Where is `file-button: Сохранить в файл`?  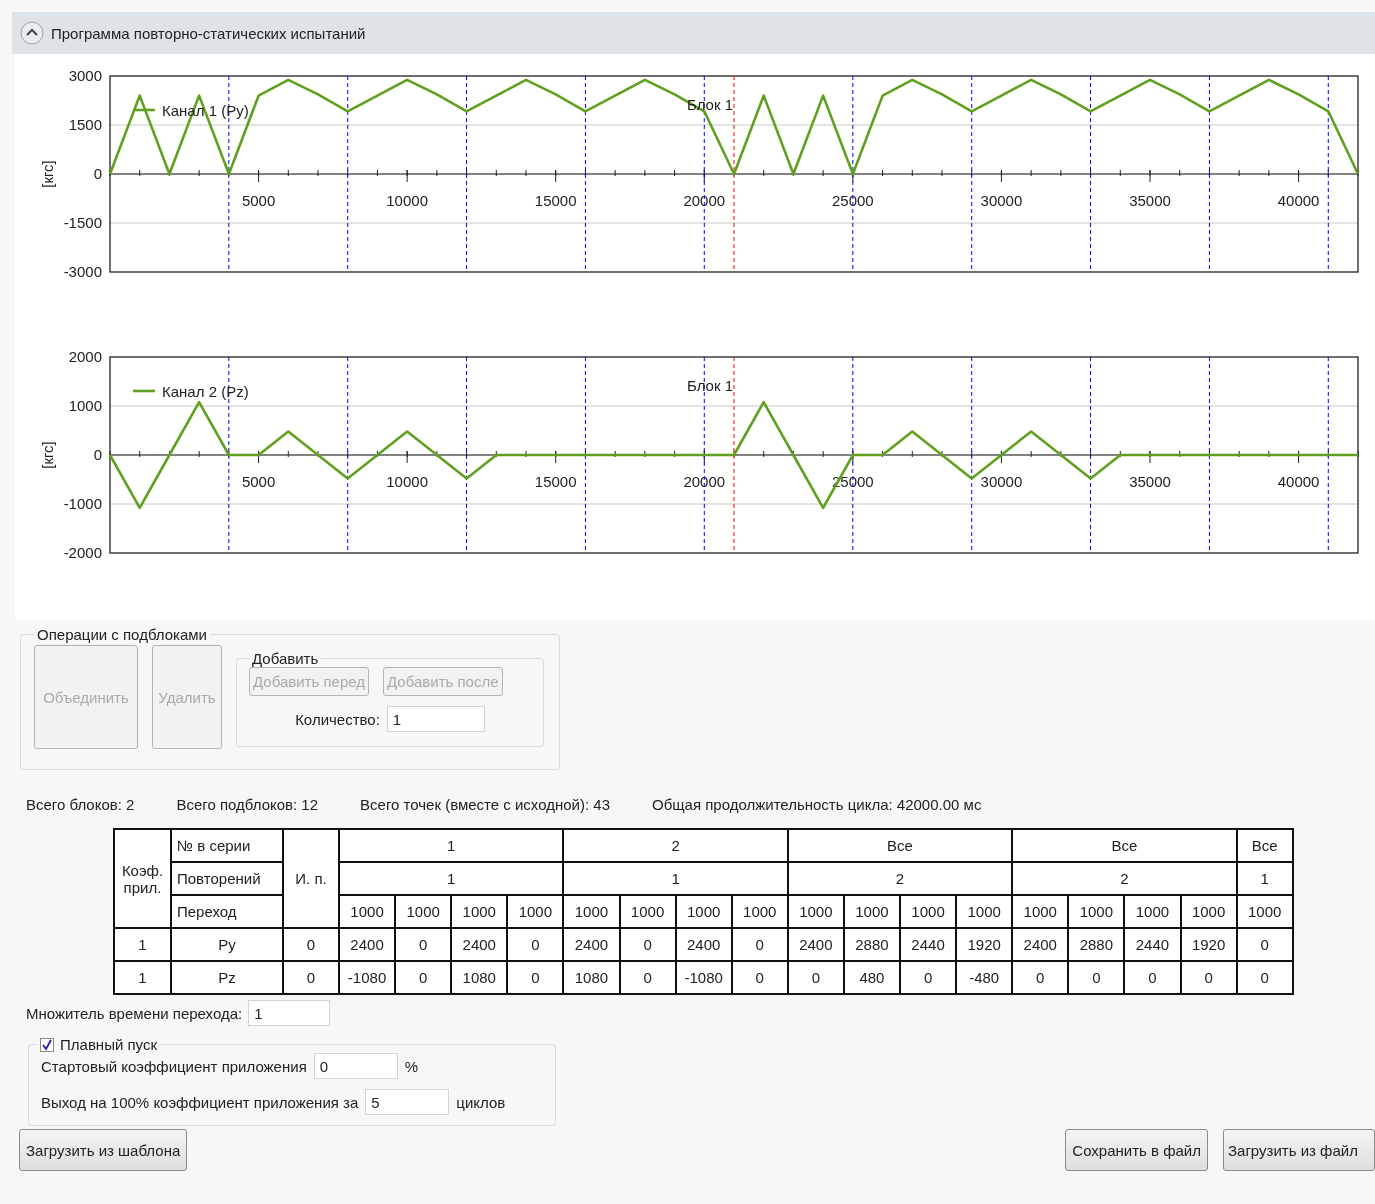 file-button: Сохранить в файл is located at coordinates (1136, 1150).